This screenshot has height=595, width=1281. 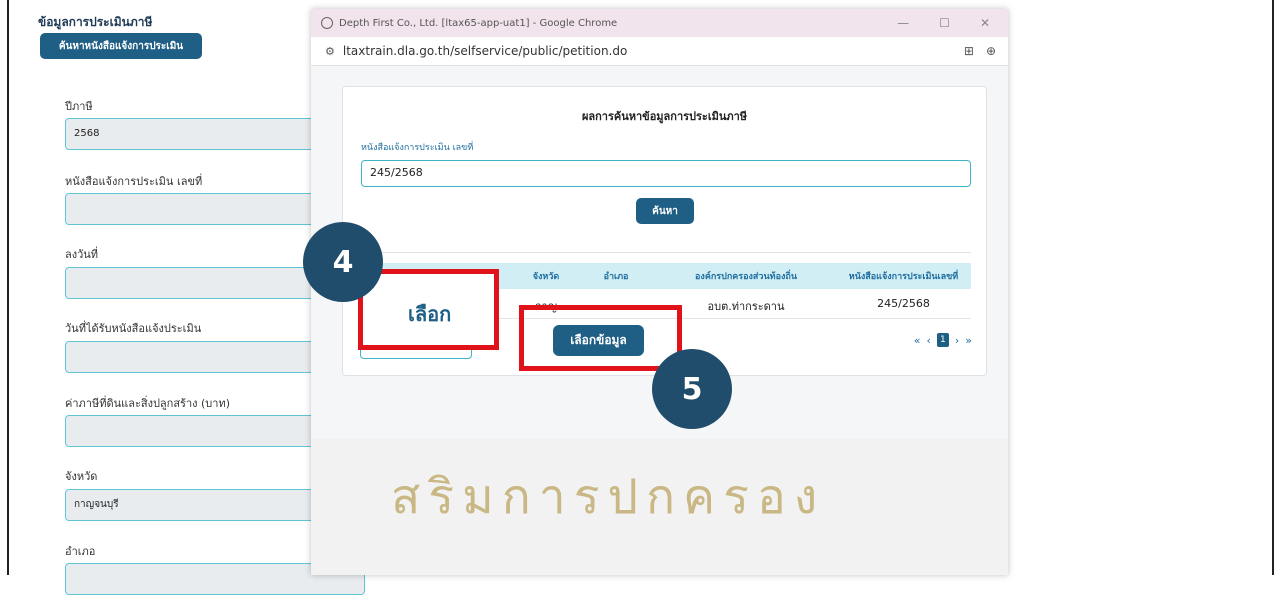 I want to click on prev-page-icon: ‹, so click(x=928, y=340).